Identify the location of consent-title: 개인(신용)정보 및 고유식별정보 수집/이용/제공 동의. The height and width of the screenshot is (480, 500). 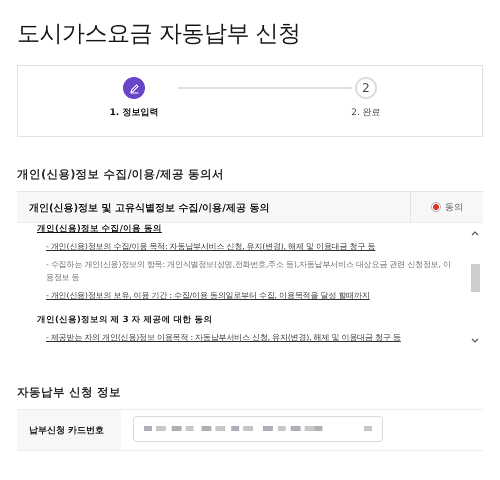
(149, 209).